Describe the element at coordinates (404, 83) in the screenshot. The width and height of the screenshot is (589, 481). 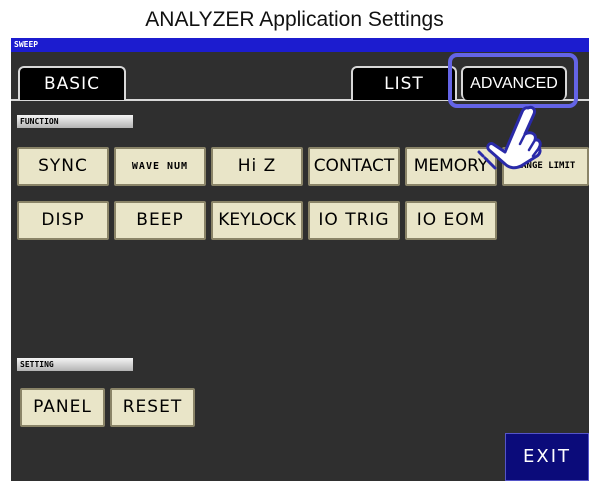
I see `tab-list: LIST` at that location.